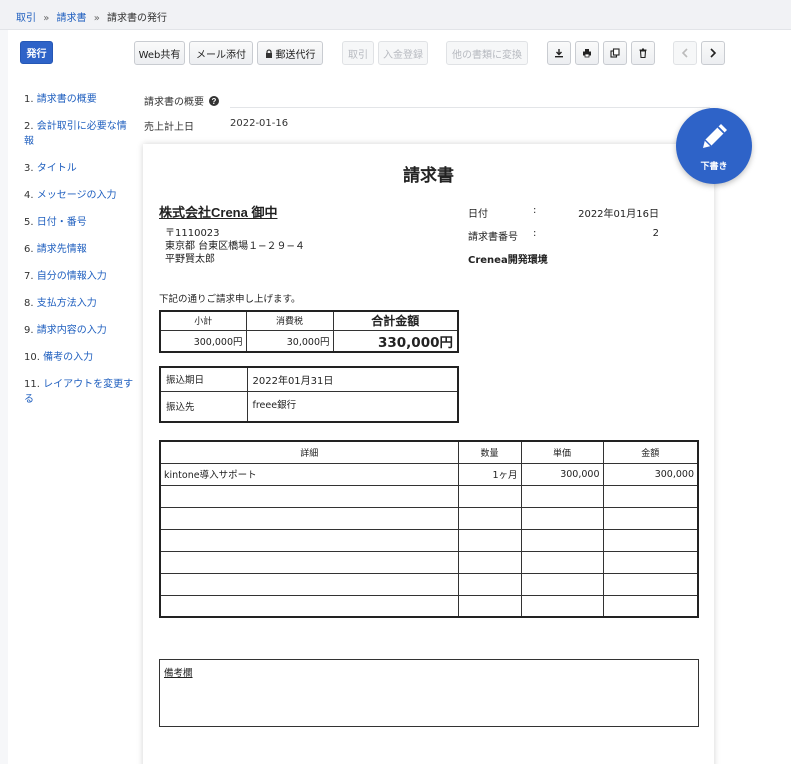 This screenshot has height=764, width=791. Describe the element at coordinates (230, 299) in the screenshot. I see `invoice-message: 下記の通りご請求申し上げます。` at that location.